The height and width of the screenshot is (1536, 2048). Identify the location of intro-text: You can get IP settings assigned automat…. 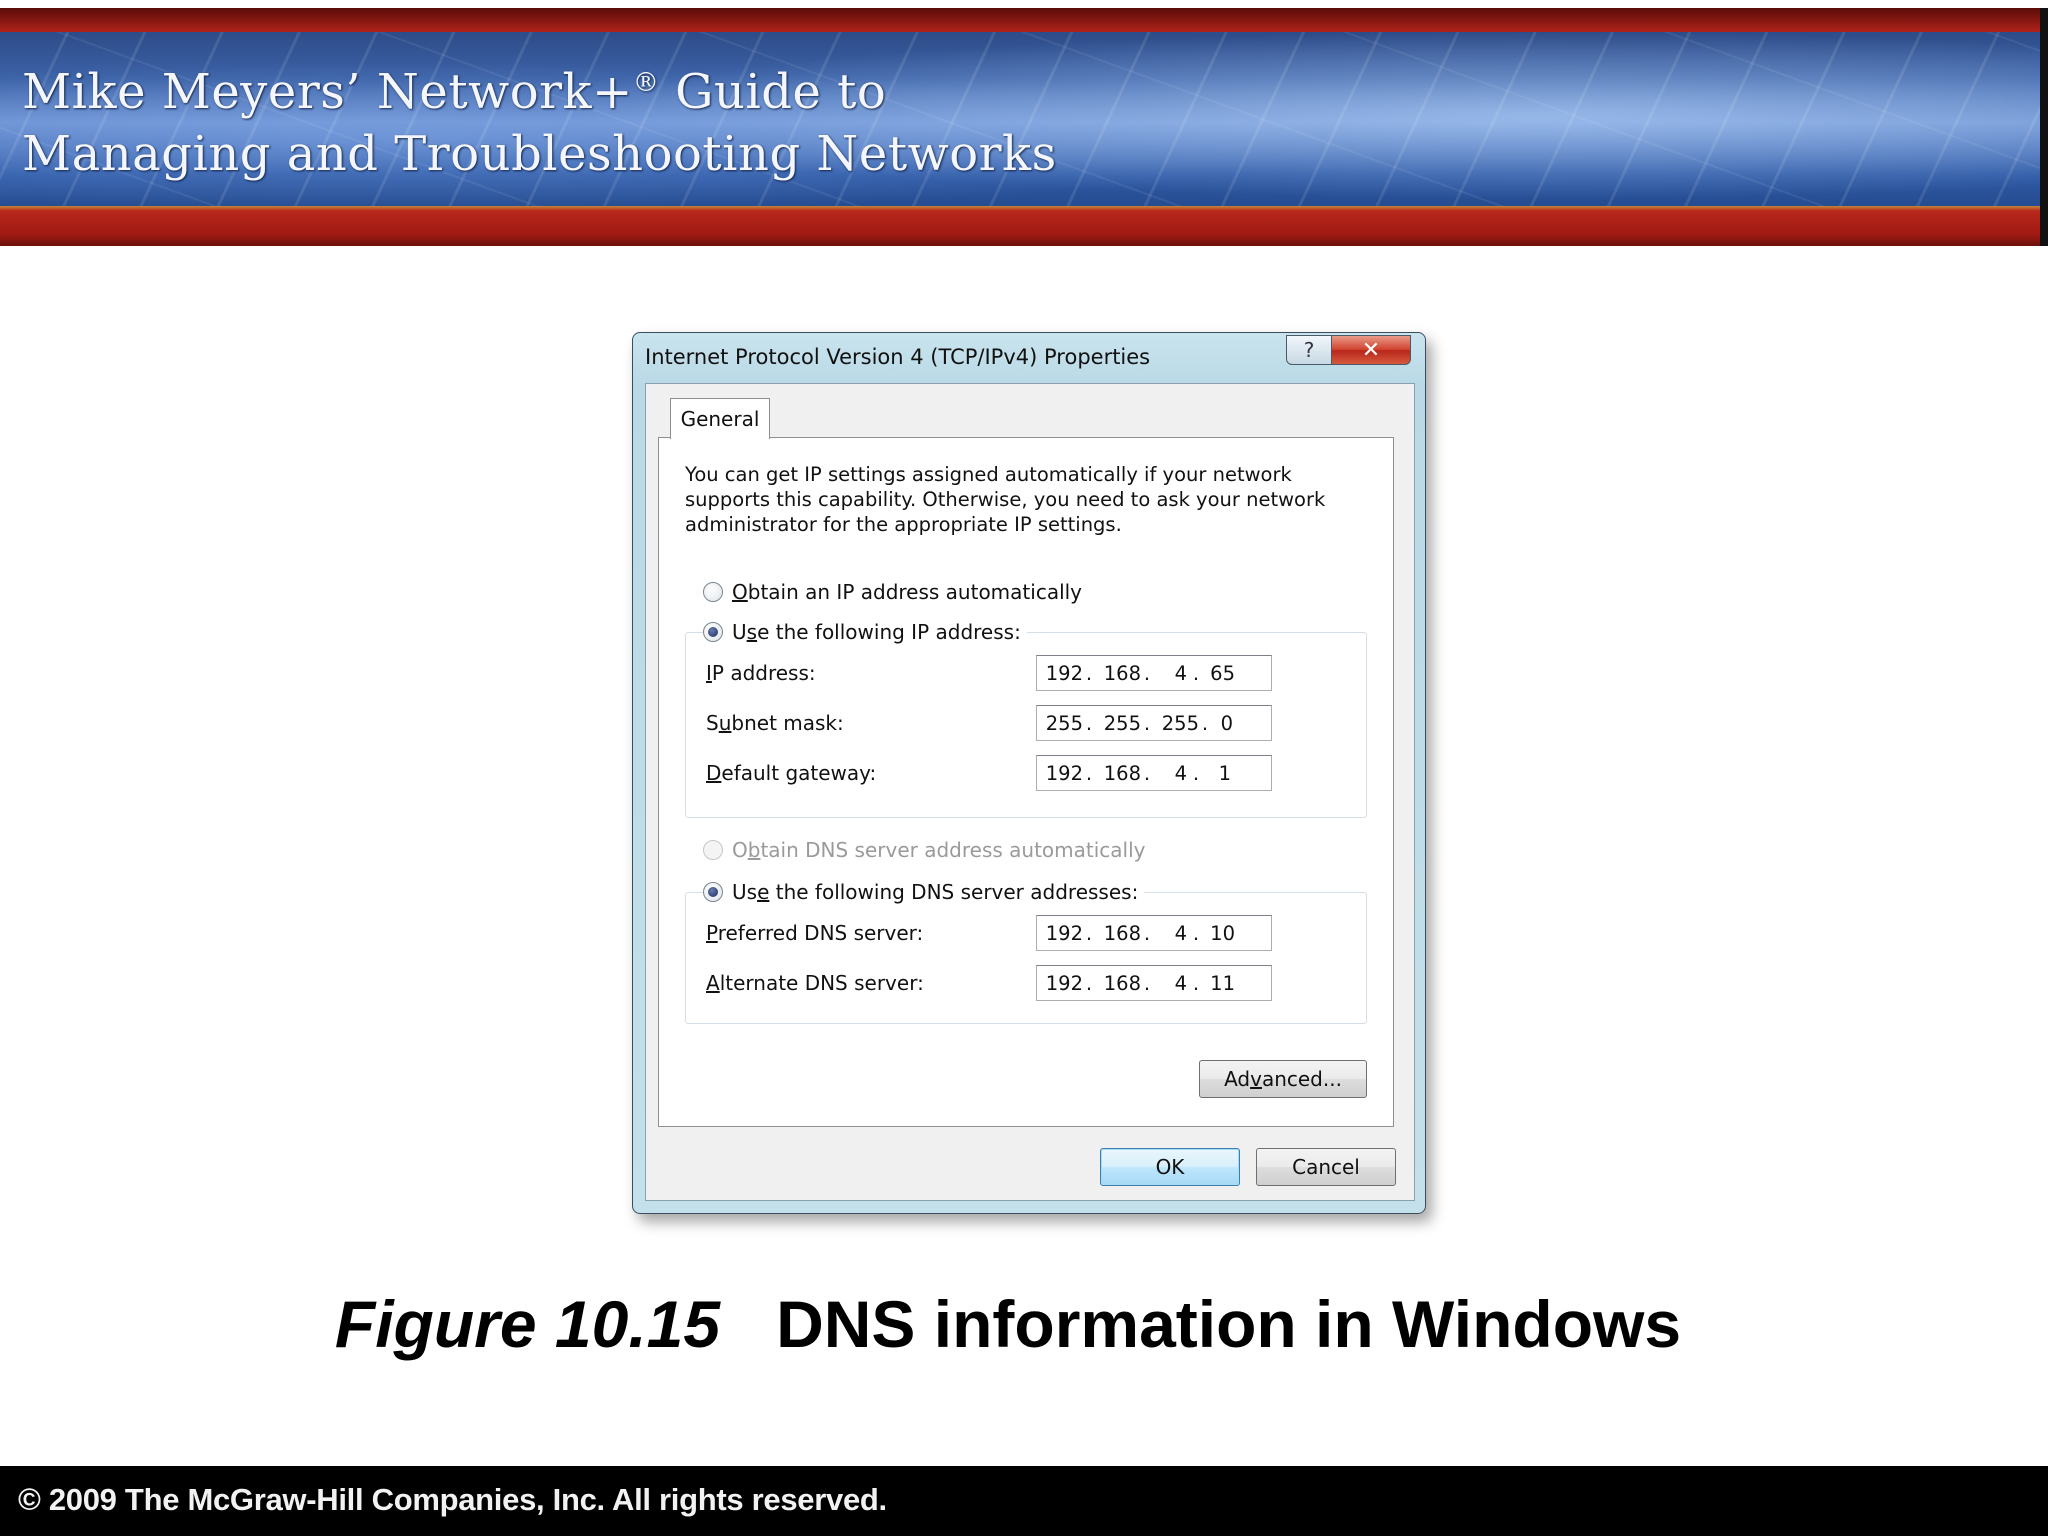
(1005, 499).